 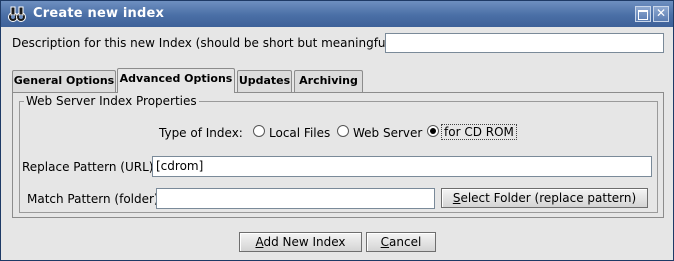 I want to click on radio-local-files, so click(x=259, y=131).